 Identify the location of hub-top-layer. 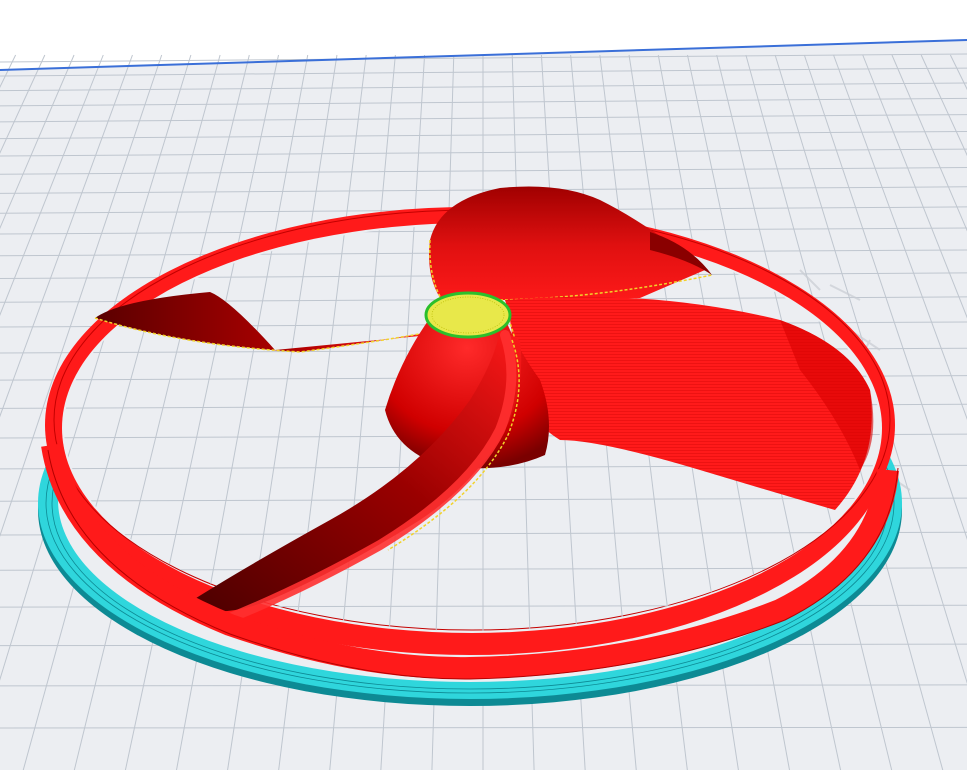
(468, 315).